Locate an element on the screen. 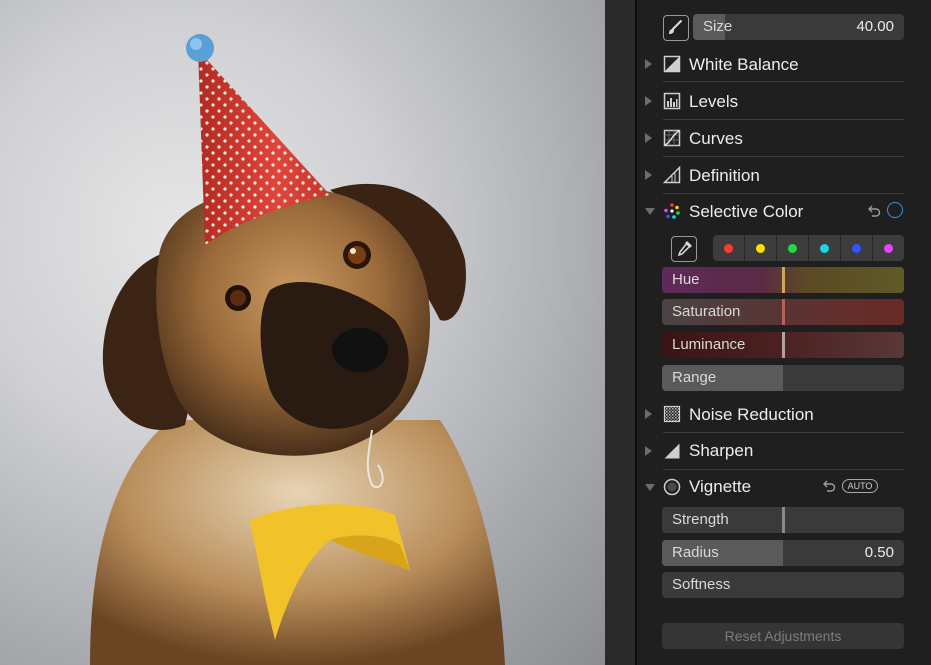  saturation-label: Saturation is located at coordinates (706, 311).